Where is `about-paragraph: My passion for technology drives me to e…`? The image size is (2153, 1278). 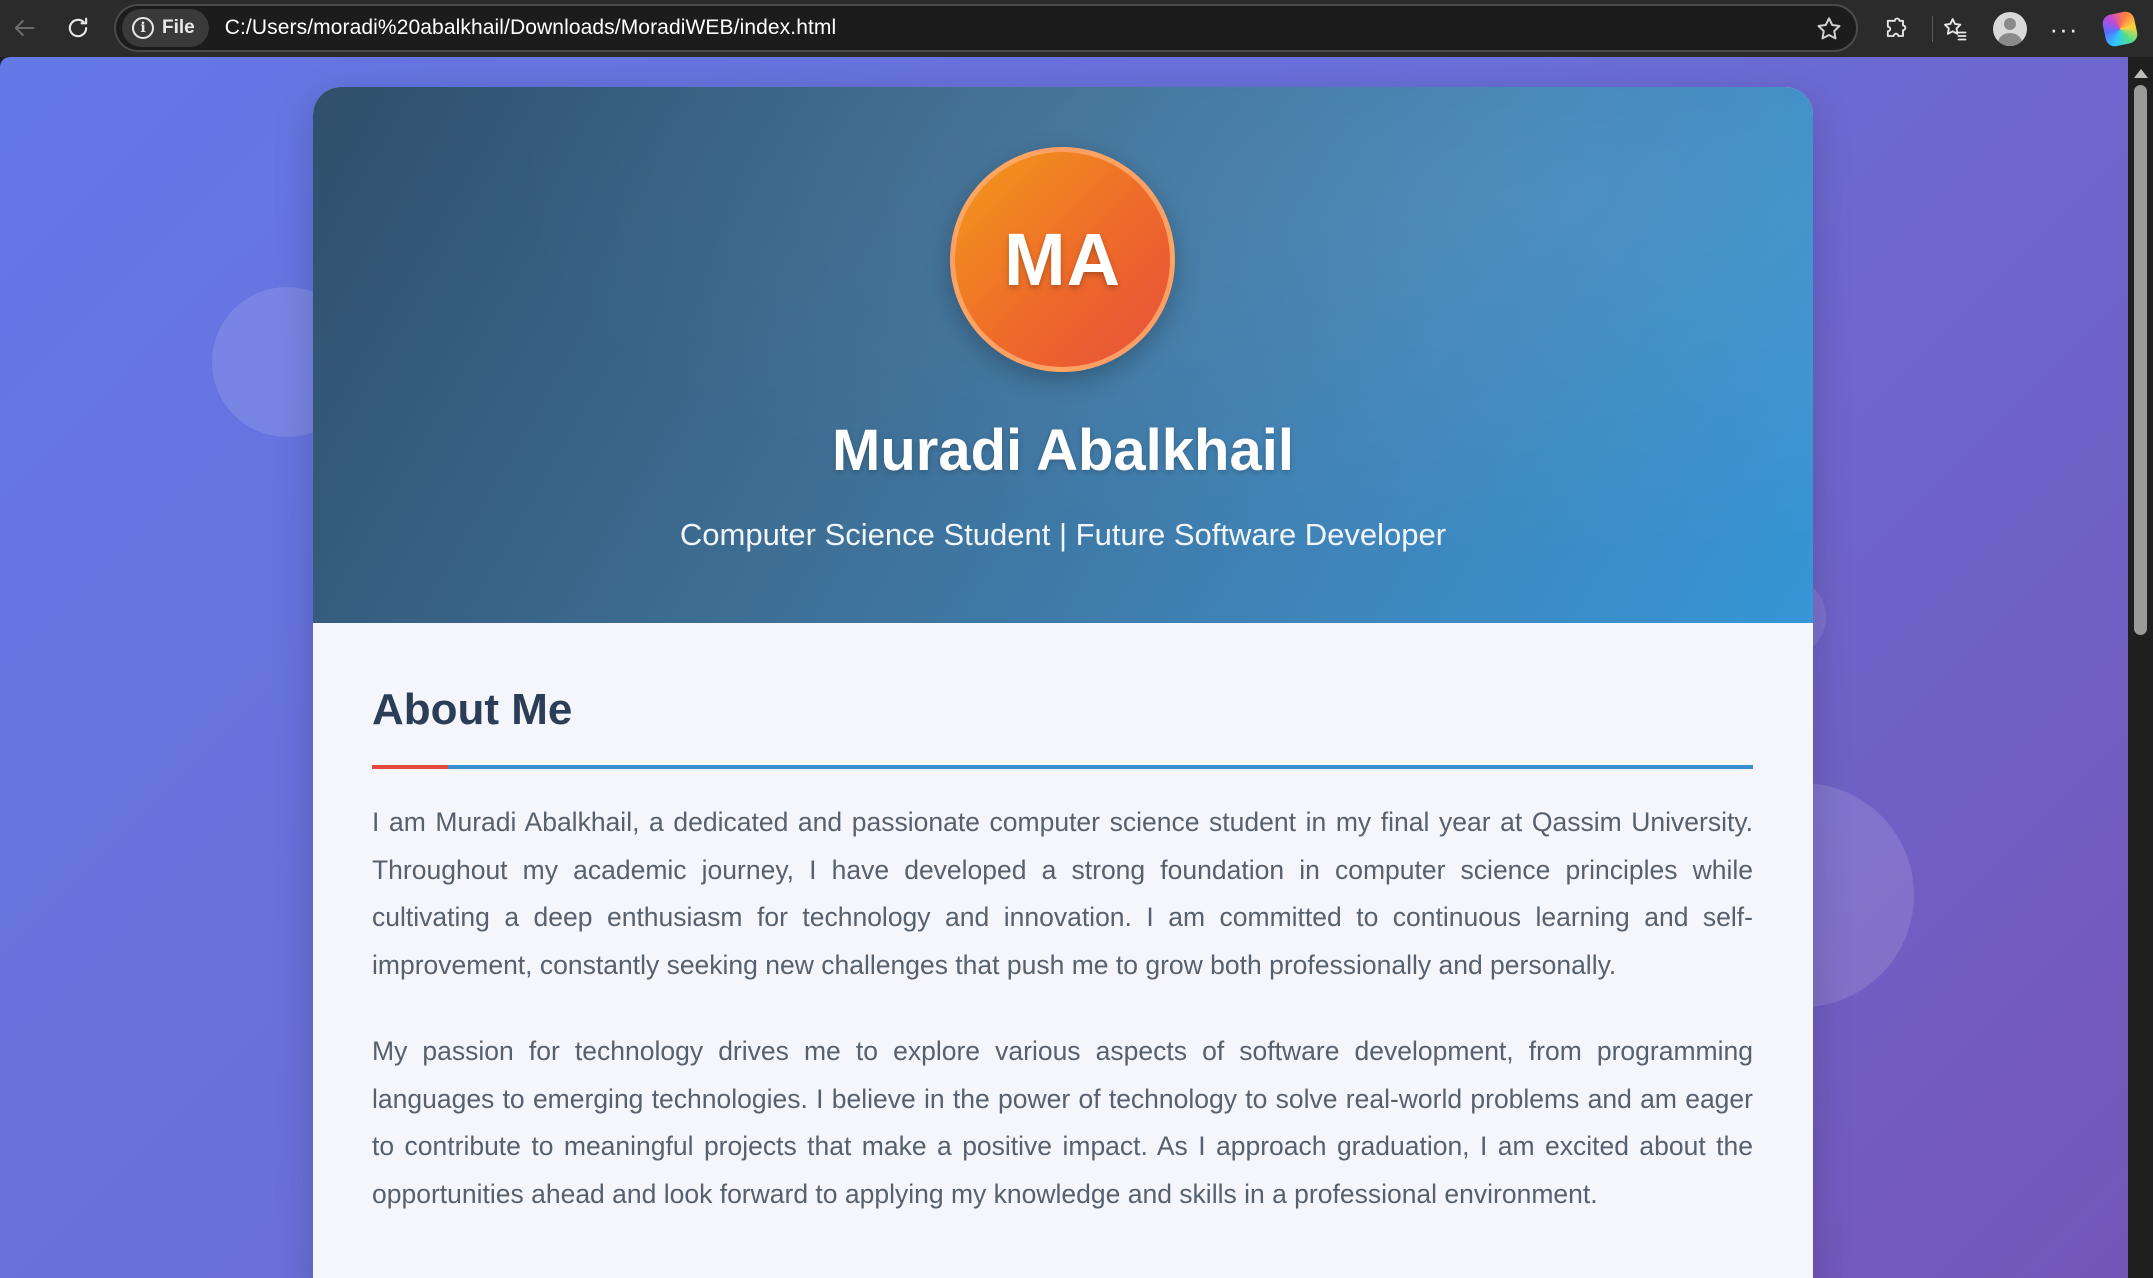
about-paragraph: My passion for technology drives me to e… is located at coordinates (1062, 1122).